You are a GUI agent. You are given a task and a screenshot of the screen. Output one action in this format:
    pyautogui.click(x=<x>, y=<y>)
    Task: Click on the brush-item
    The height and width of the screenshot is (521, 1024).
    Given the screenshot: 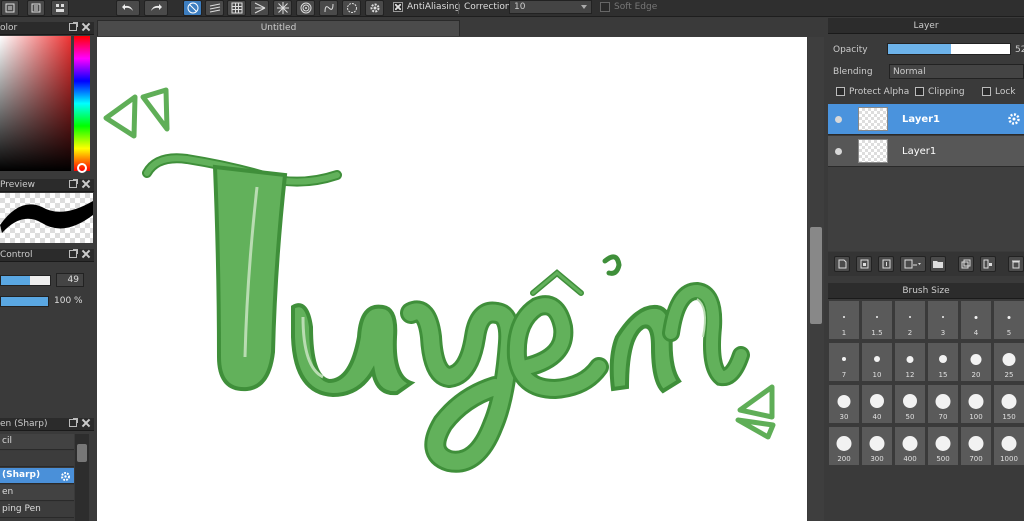 What is the action you would take?
    pyautogui.click(x=37, y=459)
    